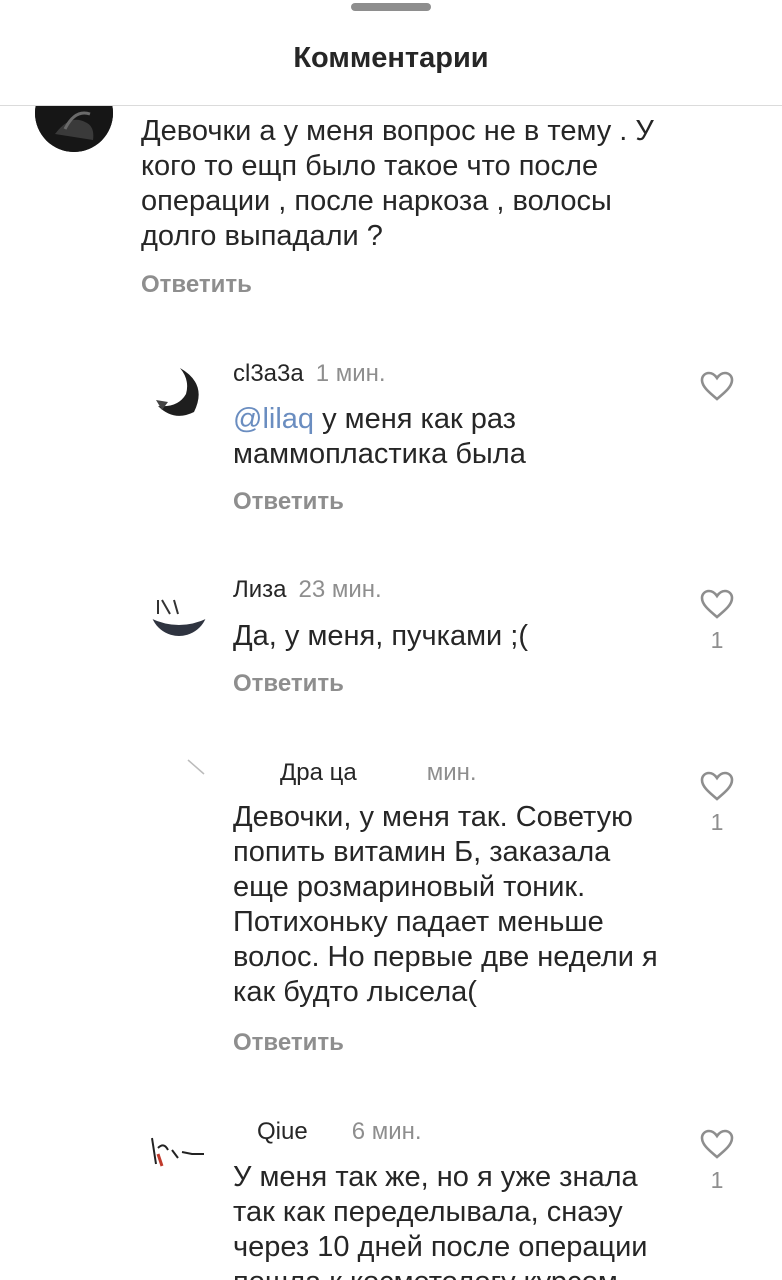 The height and width of the screenshot is (1280, 782). What do you see at coordinates (391, 105) in the screenshot?
I see `header-divider` at bounding box center [391, 105].